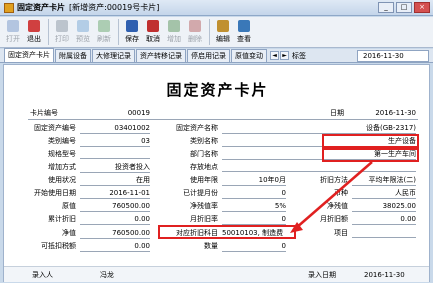  I want to click on delete-button: 删除, so click(195, 32).